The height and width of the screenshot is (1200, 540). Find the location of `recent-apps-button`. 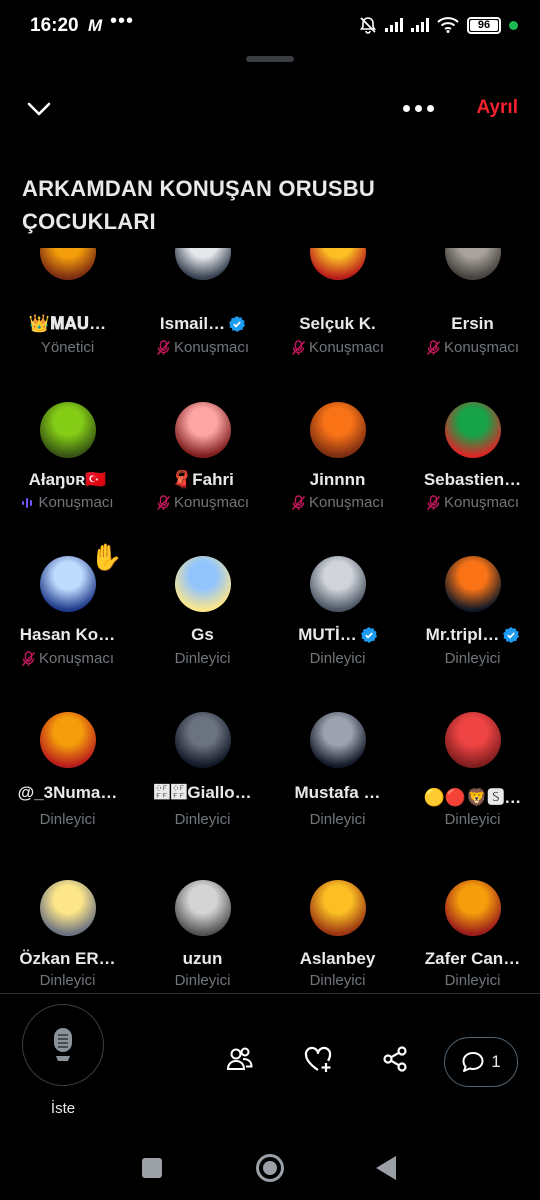

recent-apps-button is located at coordinates (152, 1168).